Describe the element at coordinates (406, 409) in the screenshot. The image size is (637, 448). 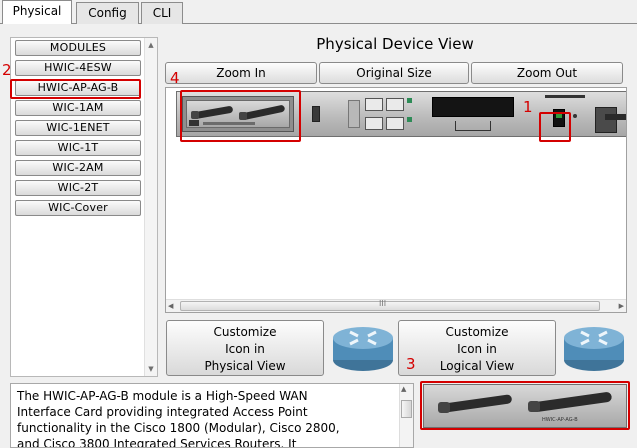
I see `scroll-thumb` at that location.